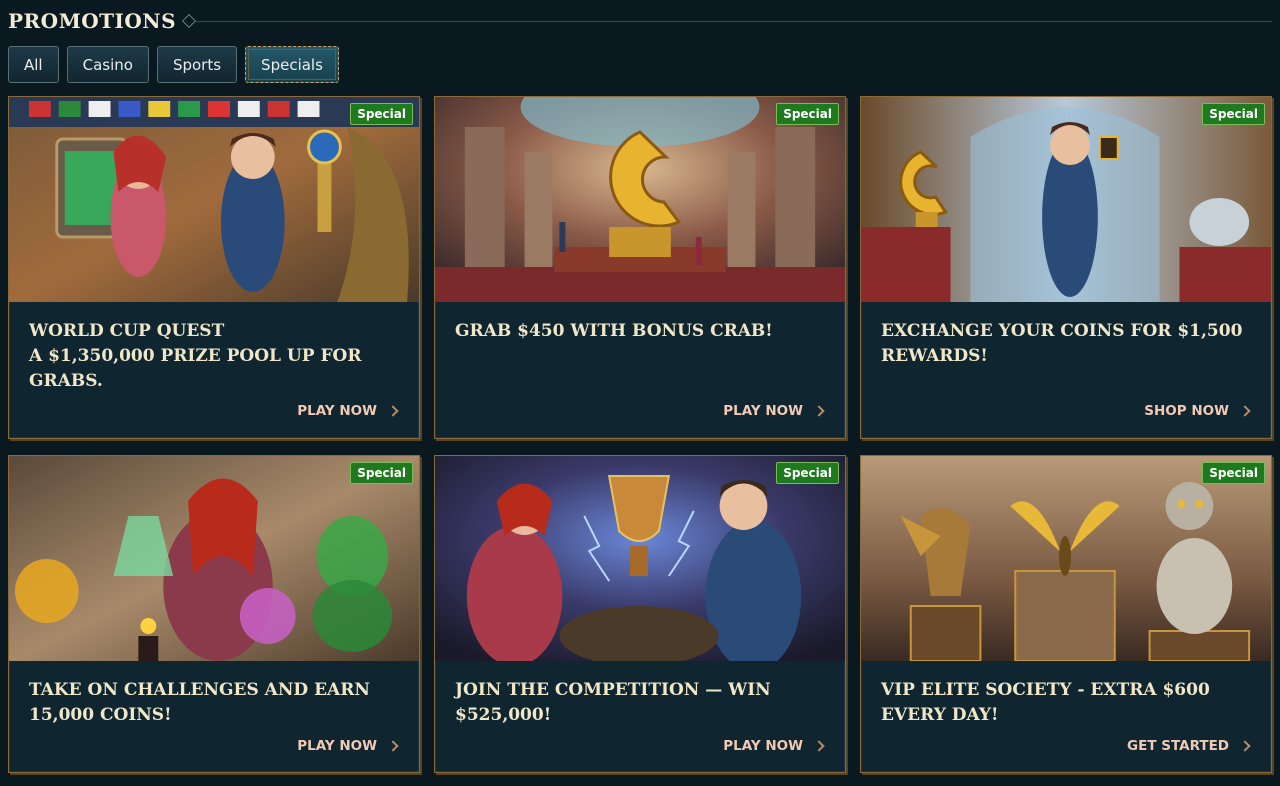 This screenshot has height=786, width=1280. What do you see at coordinates (640, 558) in the screenshot?
I see `promo-image-competition: Special` at bounding box center [640, 558].